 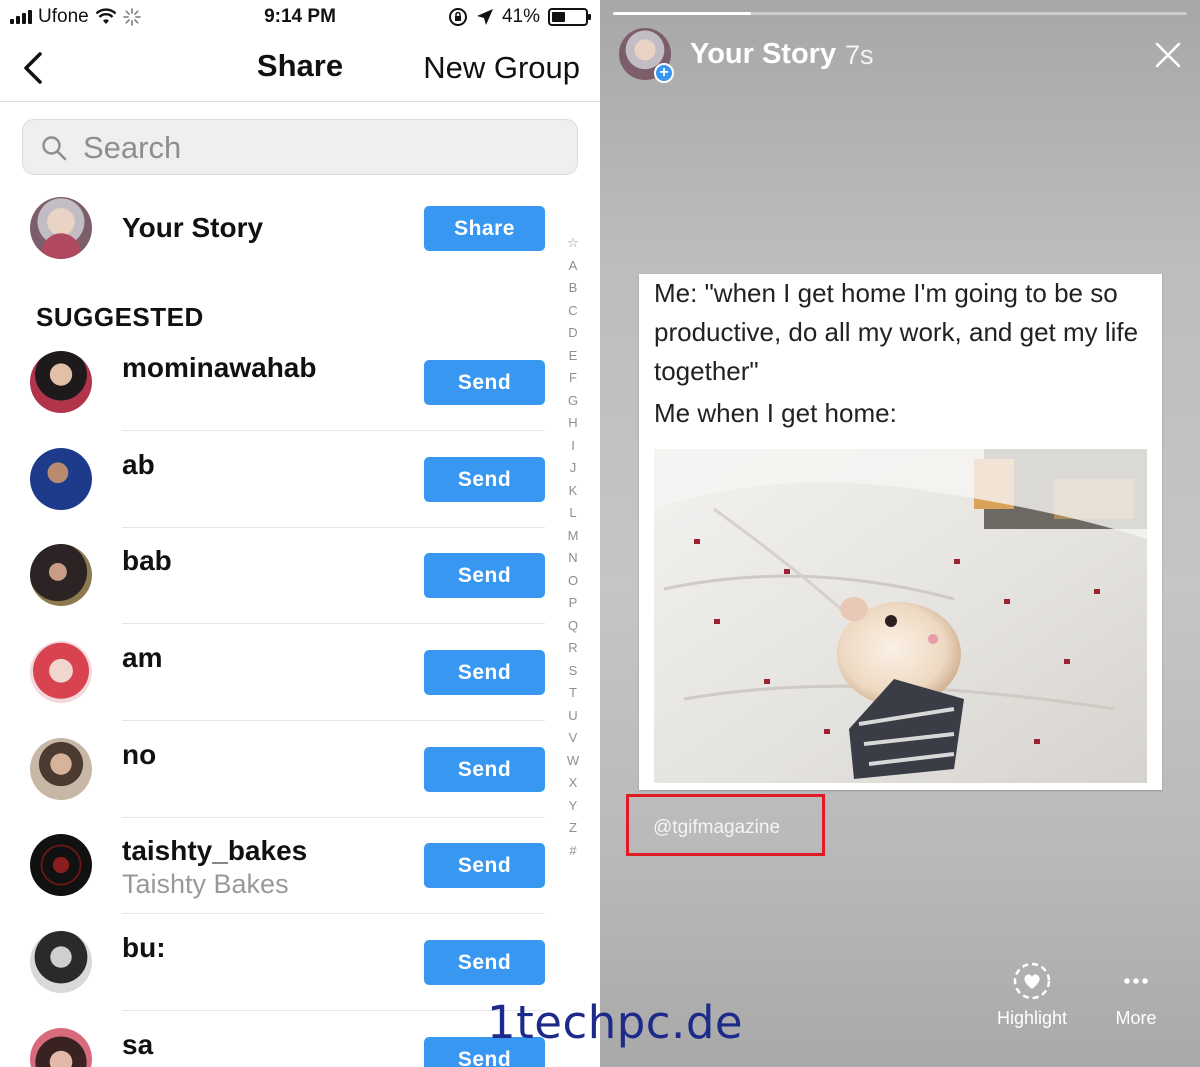 What do you see at coordinates (457, 17) in the screenshot?
I see `orientation-lock-icon` at bounding box center [457, 17].